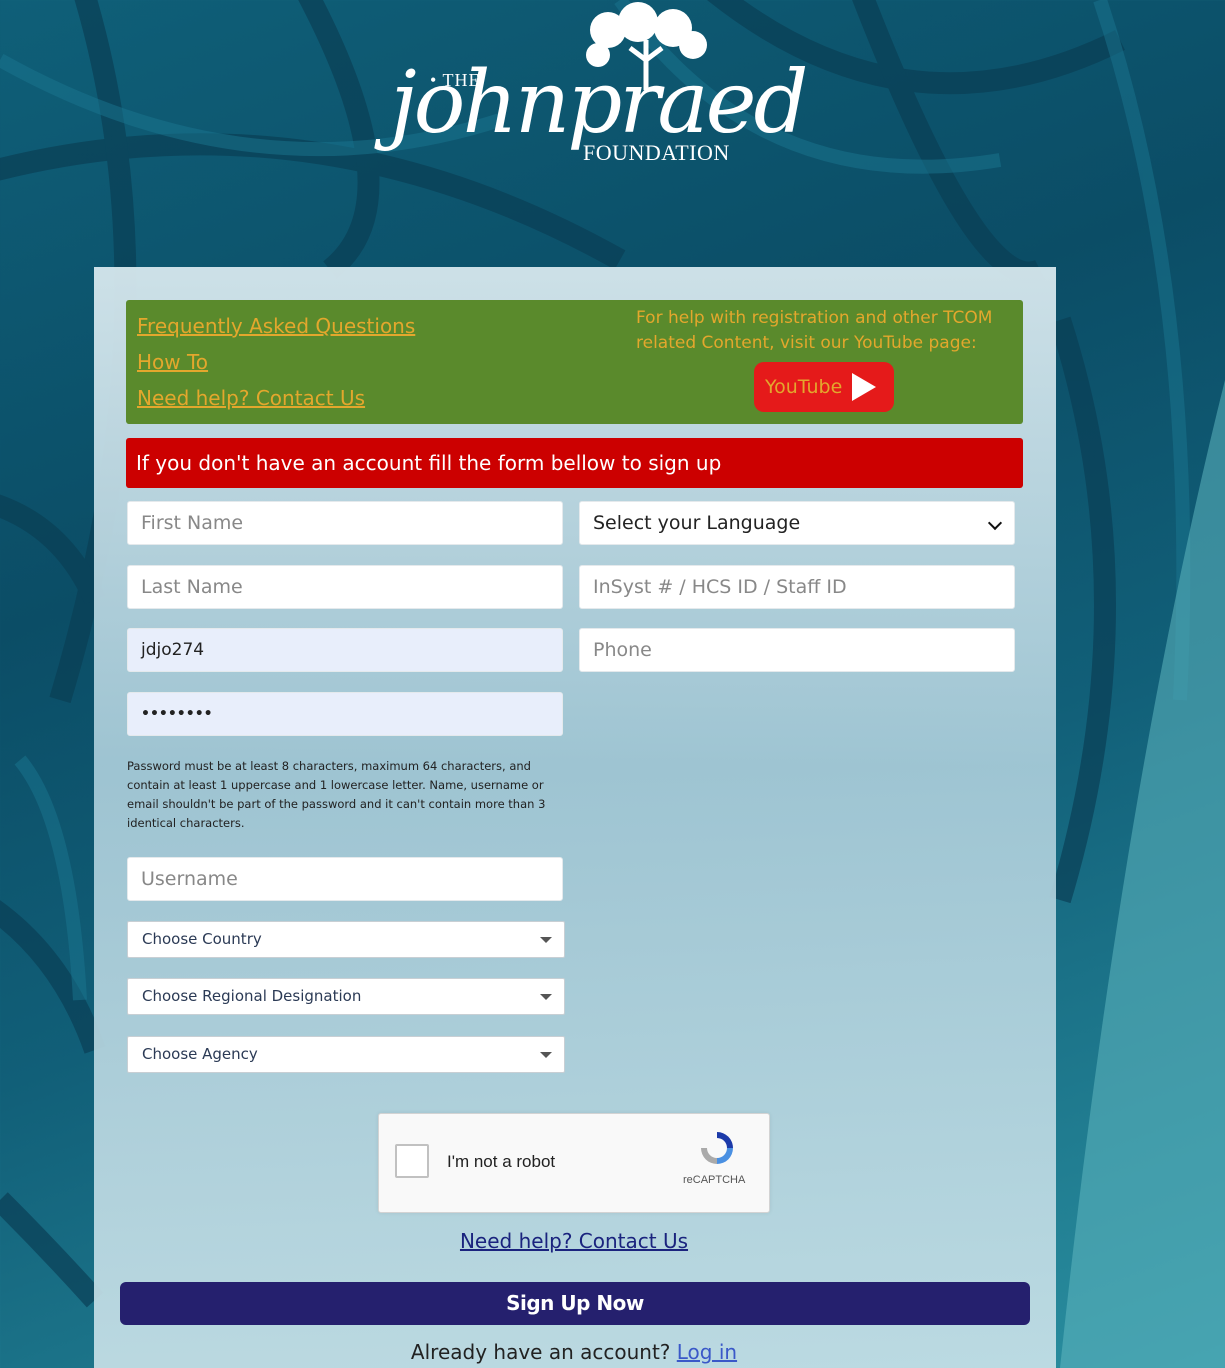 The height and width of the screenshot is (1368, 1225). I want to click on recaptcha-brand: reCAPTCHA, so click(714, 1180).